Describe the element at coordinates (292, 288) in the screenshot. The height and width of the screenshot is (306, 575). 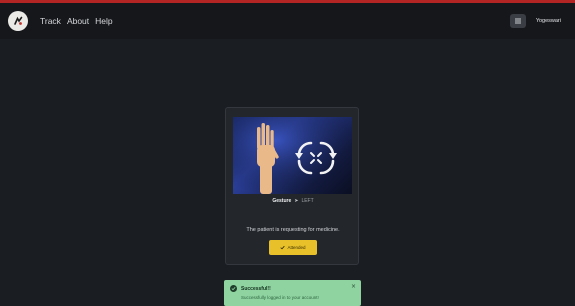
I see `toast-header: Successful!!` at that location.